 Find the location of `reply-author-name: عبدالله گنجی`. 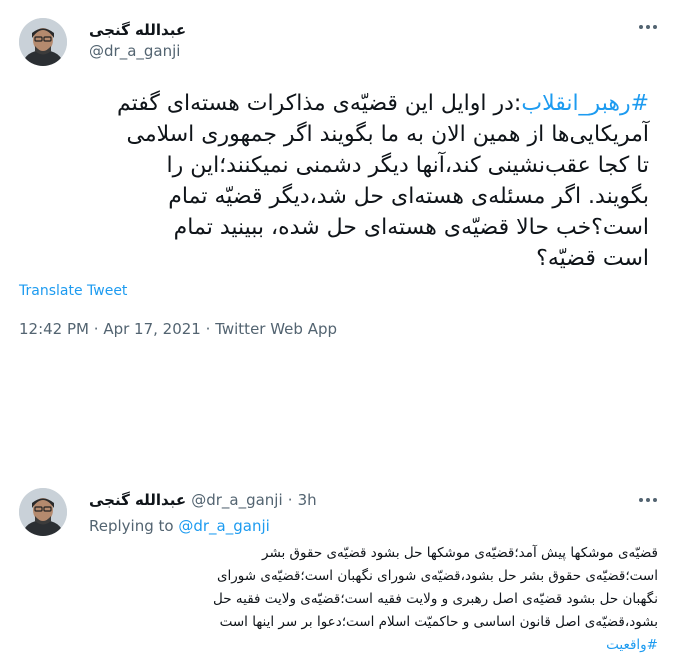

reply-author-name: عبدالله گنجی is located at coordinates (137, 500).